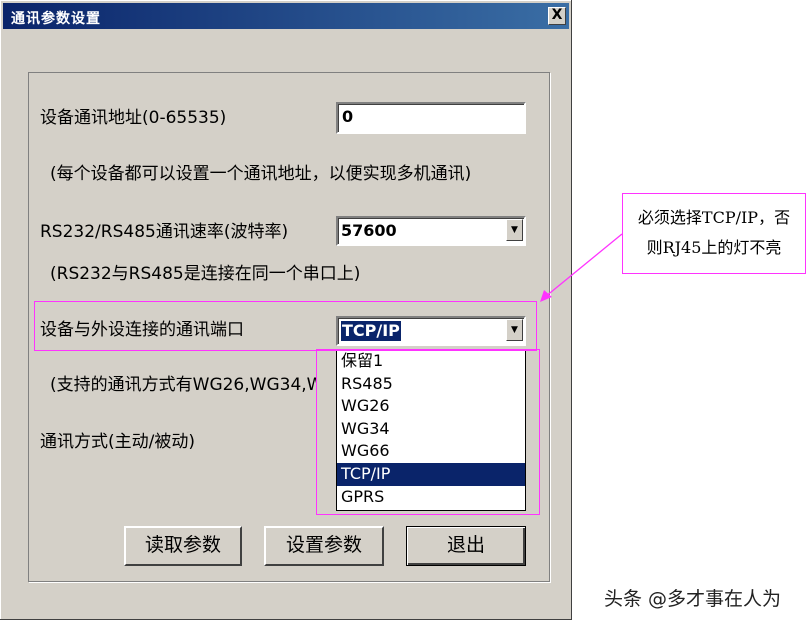 Image resolution: width=811 pixels, height=626 pixels. What do you see at coordinates (714, 247) in the screenshot?
I see `annotation-line-2: 则RJ45上的灯不亮` at bounding box center [714, 247].